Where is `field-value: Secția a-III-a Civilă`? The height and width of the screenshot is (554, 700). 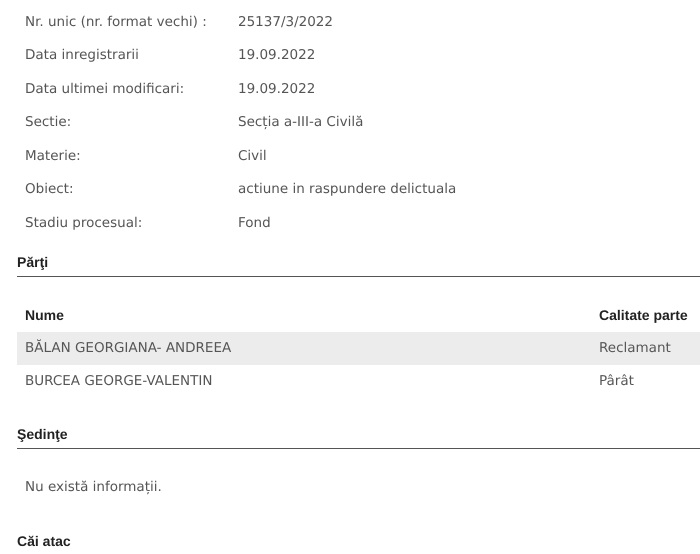 field-value: Secția a-III-a Civilă is located at coordinates (301, 122).